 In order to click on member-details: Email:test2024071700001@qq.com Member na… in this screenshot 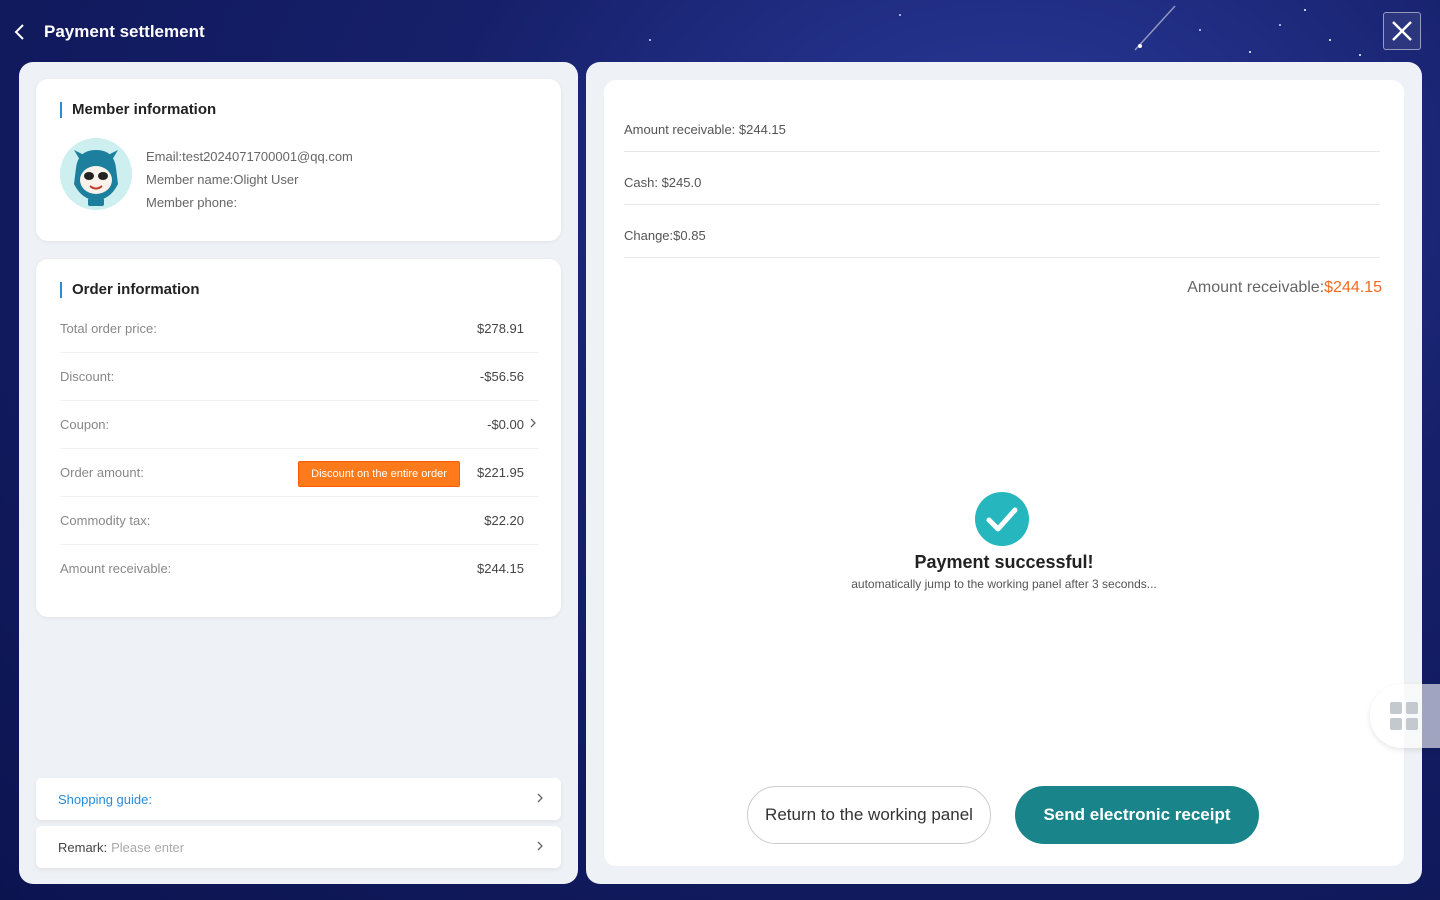, I will do `click(249, 179)`.